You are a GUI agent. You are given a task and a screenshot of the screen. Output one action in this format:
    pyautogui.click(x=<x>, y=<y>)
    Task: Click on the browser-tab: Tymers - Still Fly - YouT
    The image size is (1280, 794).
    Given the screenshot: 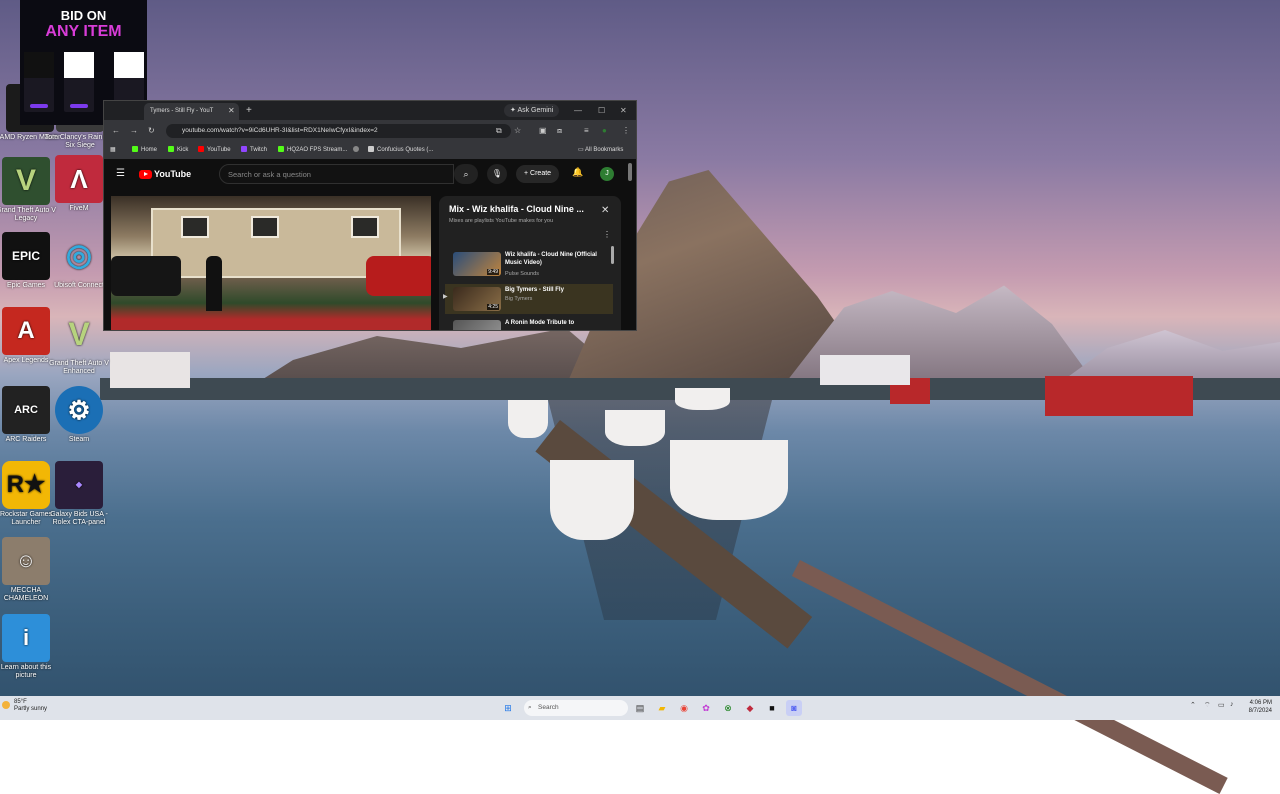 What is the action you would take?
    pyautogui.click(x=191, y=111)
    